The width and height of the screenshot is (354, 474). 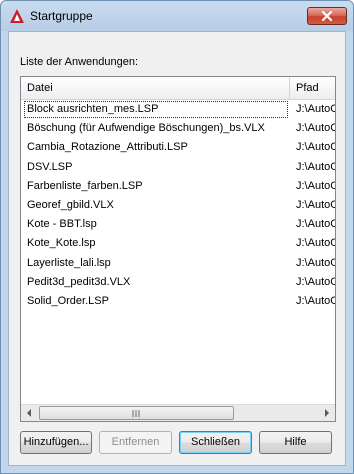 I want to click on autocad-icon, so click(x=17, y=16).